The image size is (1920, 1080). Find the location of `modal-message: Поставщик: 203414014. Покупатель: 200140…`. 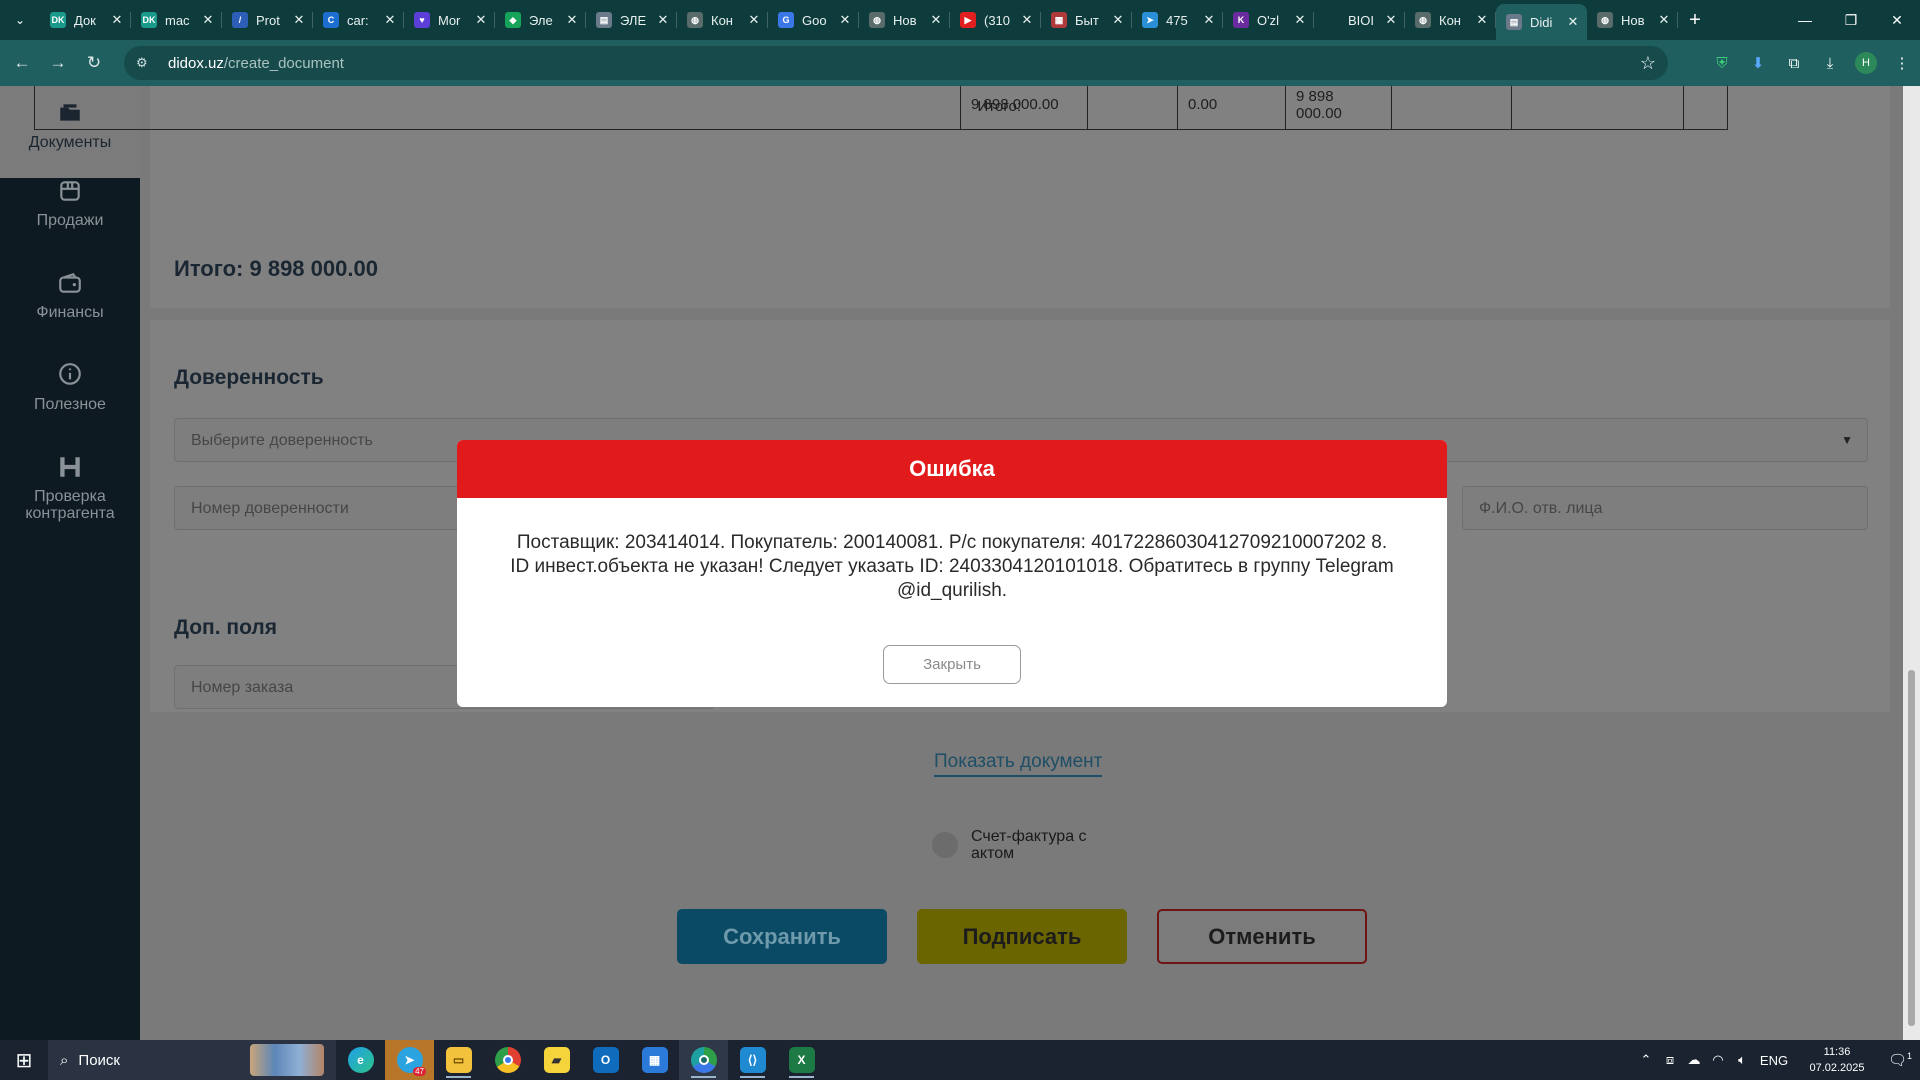

modal-message: Поставщик: 203414014. Покупатель: 200140… is located at coordinates (952, 566).